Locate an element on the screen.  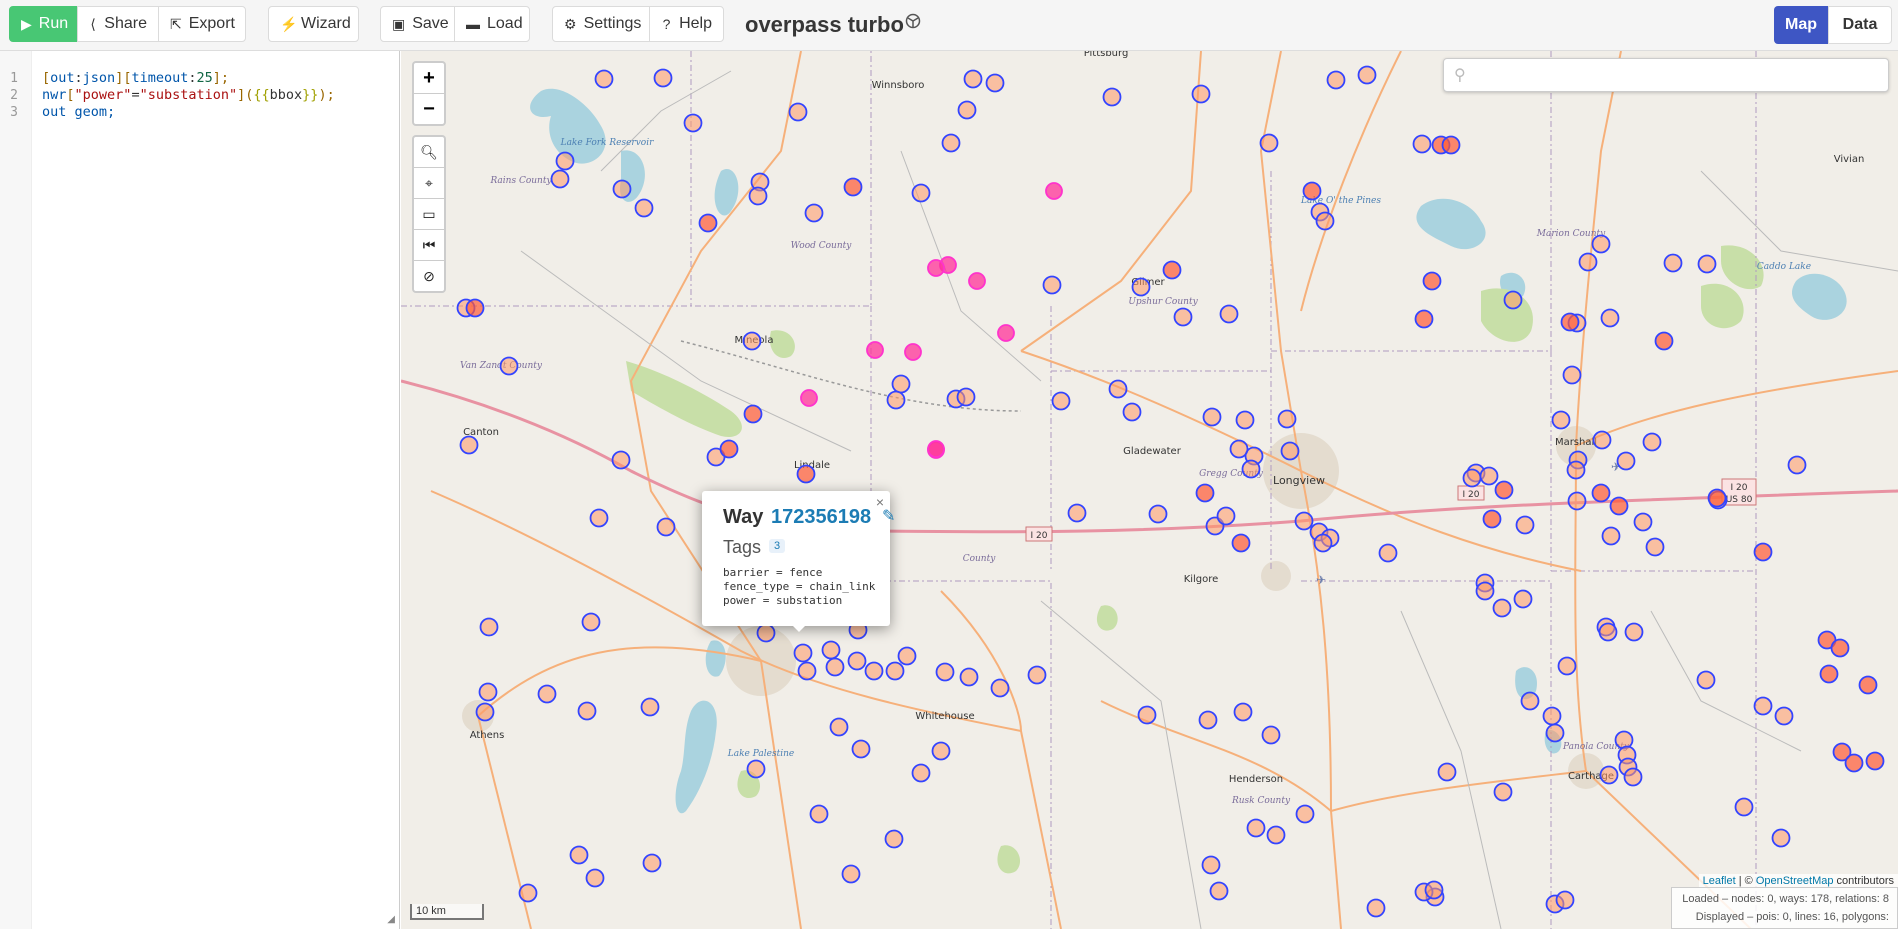
settings-button: ⚙ Settings is located at coordinates (601, 24).